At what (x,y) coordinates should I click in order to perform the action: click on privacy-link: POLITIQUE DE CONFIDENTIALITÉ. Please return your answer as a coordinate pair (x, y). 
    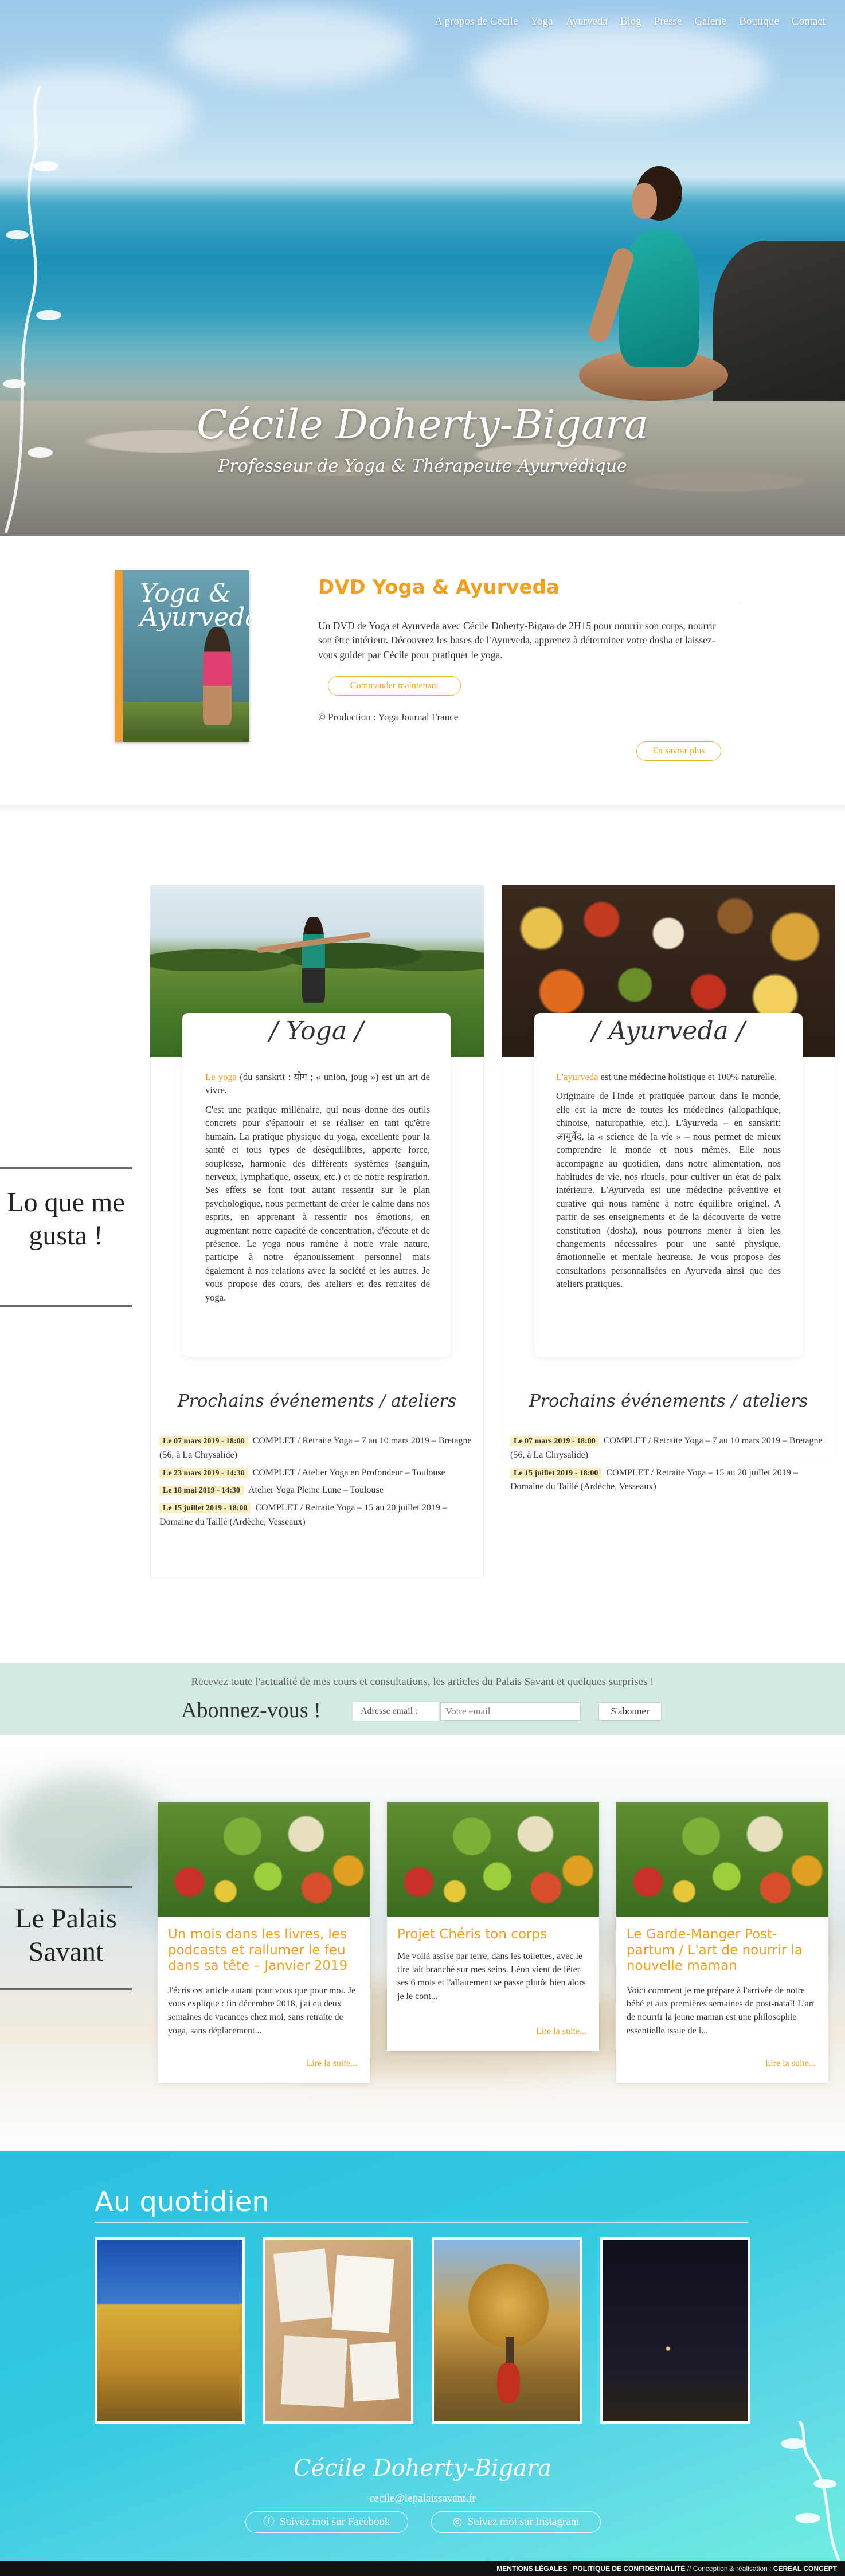
    Looking at the image, I should click on (629, 2569).